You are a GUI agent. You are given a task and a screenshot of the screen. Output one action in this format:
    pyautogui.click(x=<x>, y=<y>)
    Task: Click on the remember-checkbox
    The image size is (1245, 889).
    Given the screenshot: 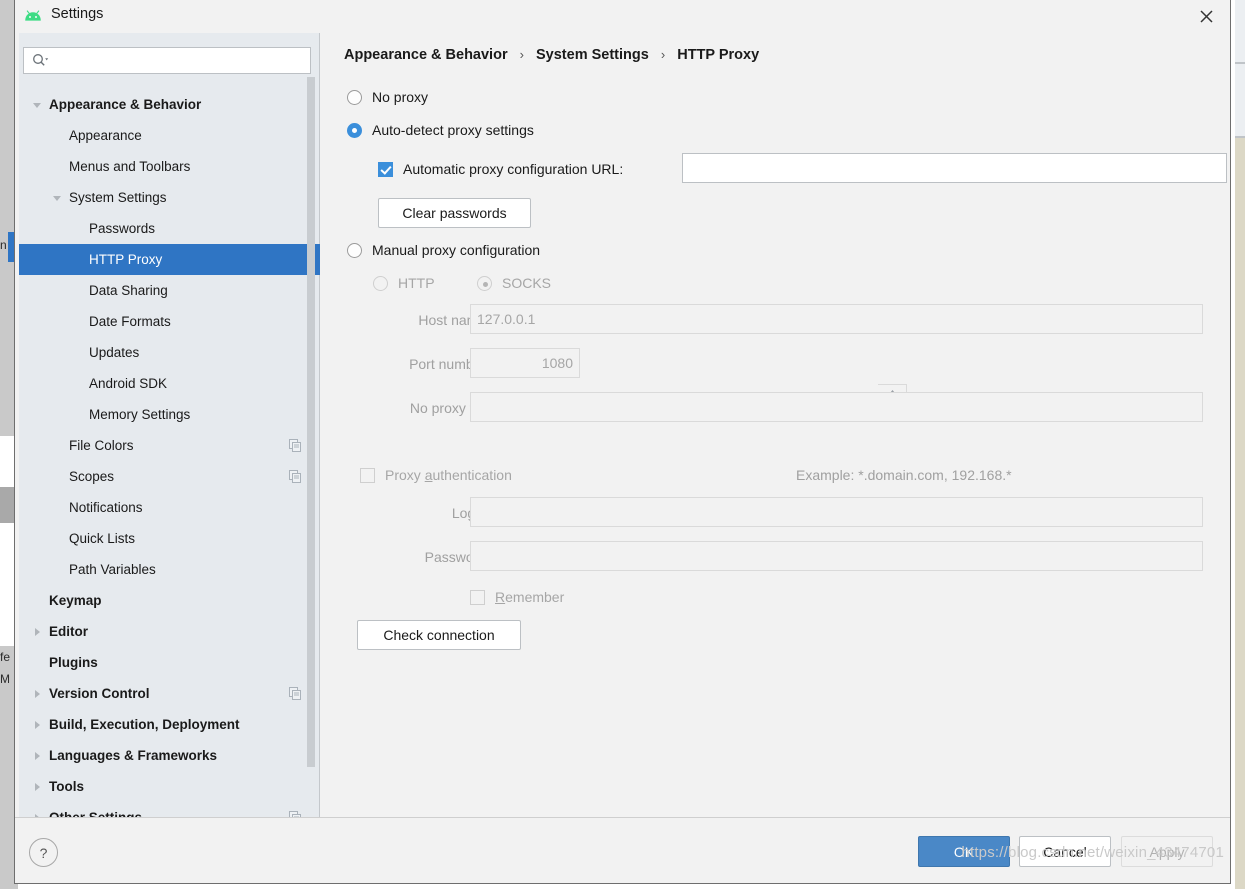 What is the action you would take?
    pyautogui.click(x=477, y=597)
    